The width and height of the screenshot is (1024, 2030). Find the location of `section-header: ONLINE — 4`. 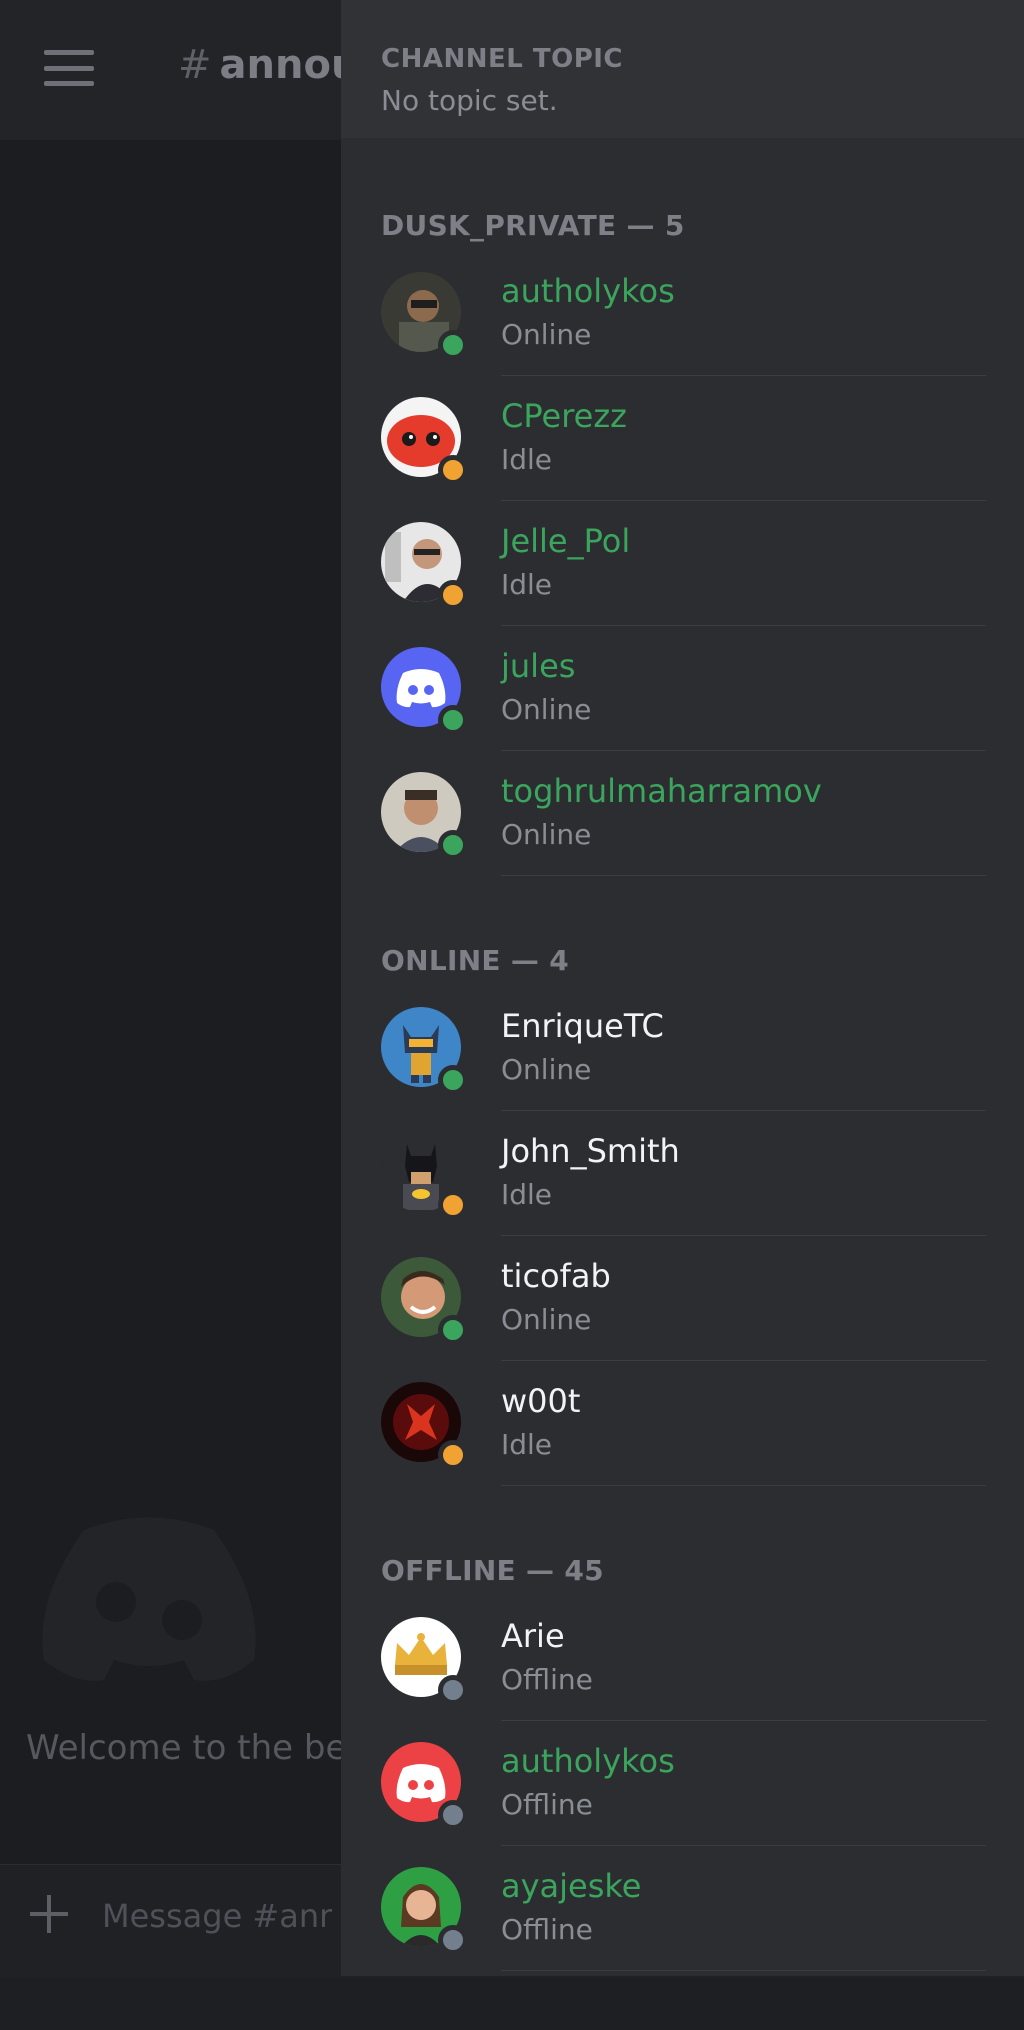

section-header: ONLINE — 4 is located at coordinates (475, 960).